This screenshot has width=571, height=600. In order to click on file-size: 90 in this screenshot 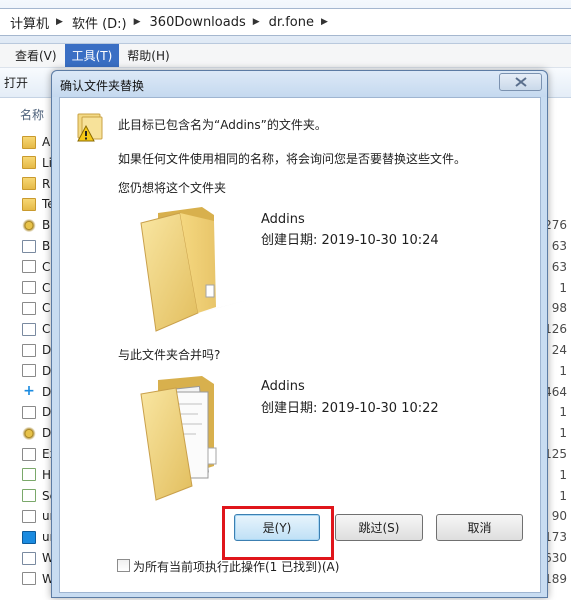, I will do `click(559, 516)`.